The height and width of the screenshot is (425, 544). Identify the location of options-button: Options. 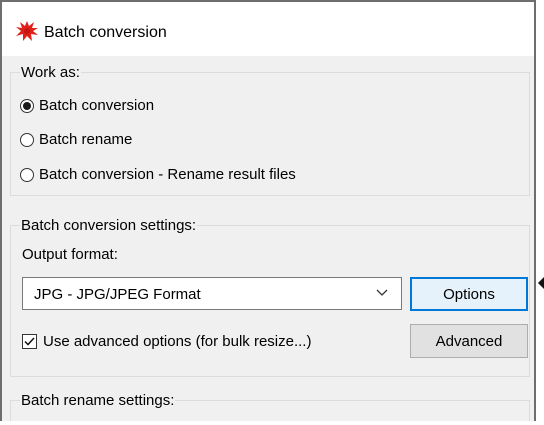
(469, 294).